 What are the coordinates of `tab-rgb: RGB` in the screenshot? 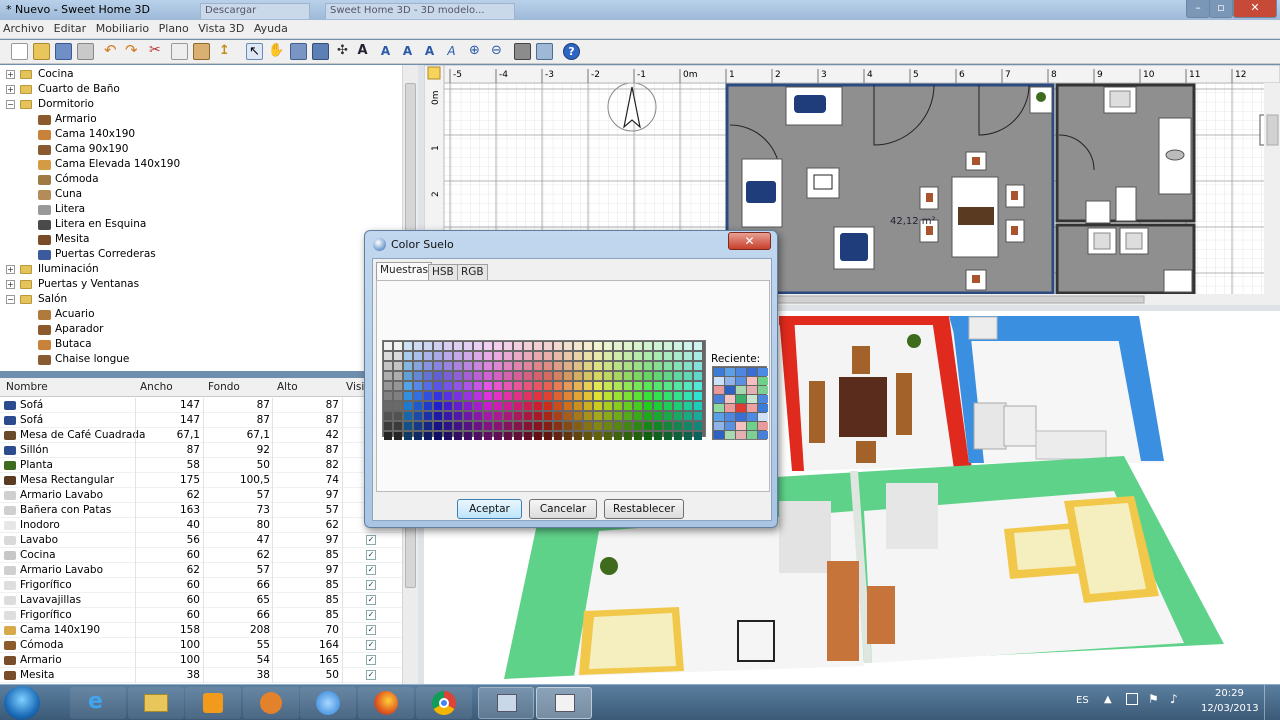 It's located at (472, 272).